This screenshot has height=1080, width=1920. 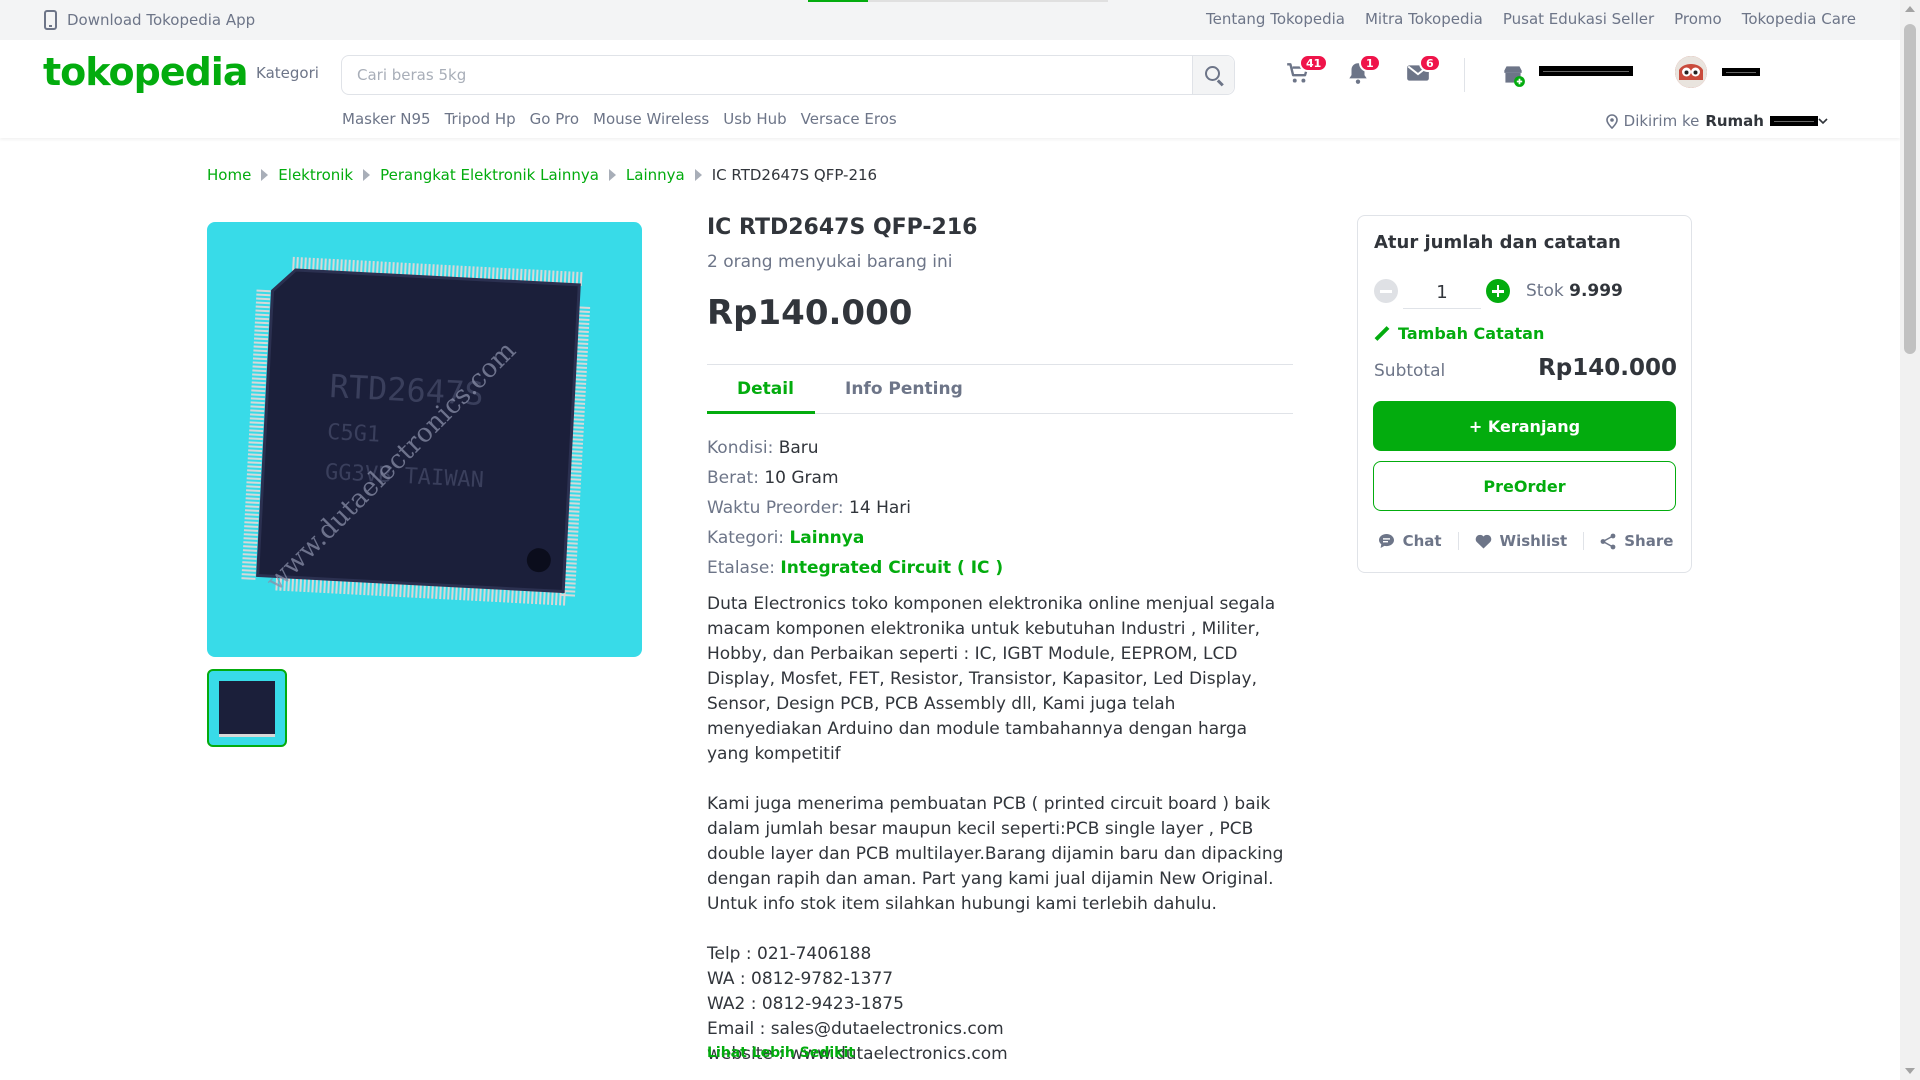 I want to click on suggestion-item: Go Pro, so click(x=554, y=119).